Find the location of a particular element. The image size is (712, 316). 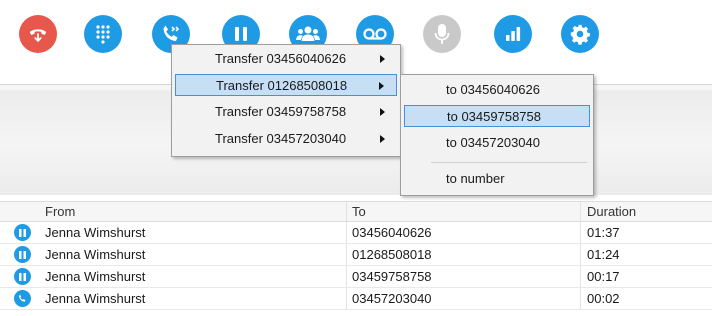

mute-button is located at coordinates (442, 34).